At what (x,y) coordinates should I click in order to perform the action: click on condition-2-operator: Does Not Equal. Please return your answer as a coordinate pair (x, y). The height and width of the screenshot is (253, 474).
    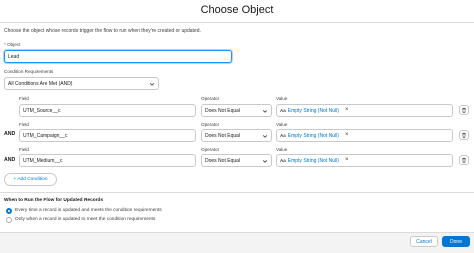
    Looking at the image, I should click on (236, 135).